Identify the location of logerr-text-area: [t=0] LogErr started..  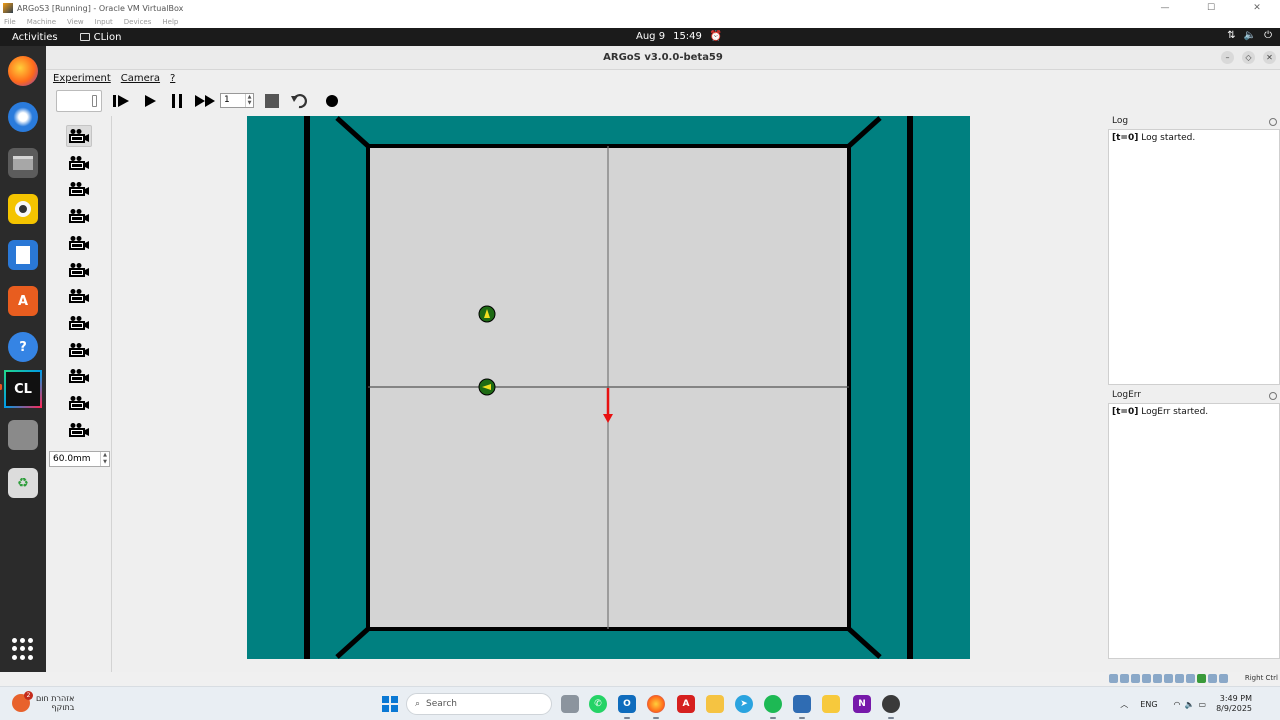
(1194, 531).